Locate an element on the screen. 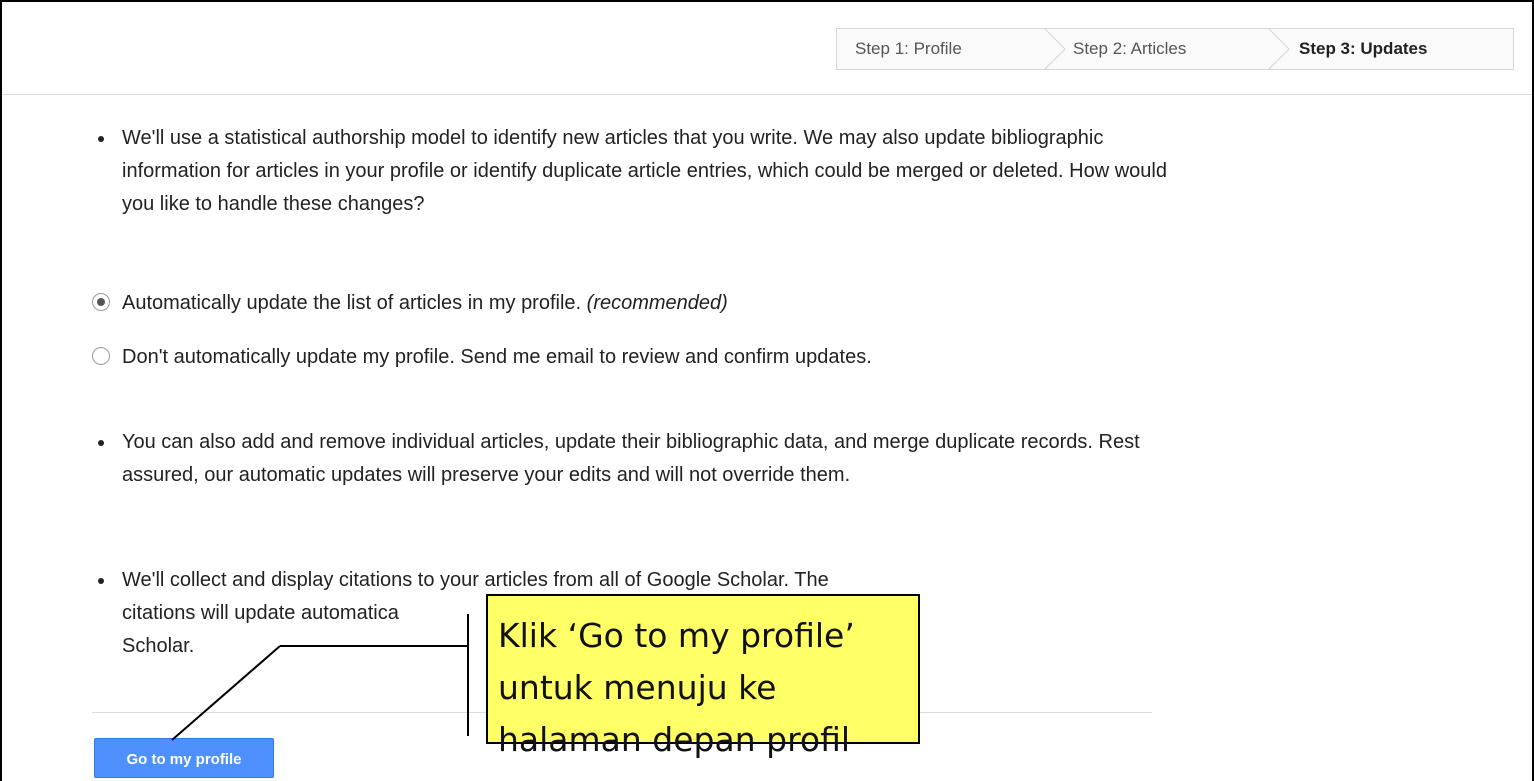 This screenshot has height=781, width=1534. step-1-profile: Step 1: Profile is located at coordinates (908, 49).